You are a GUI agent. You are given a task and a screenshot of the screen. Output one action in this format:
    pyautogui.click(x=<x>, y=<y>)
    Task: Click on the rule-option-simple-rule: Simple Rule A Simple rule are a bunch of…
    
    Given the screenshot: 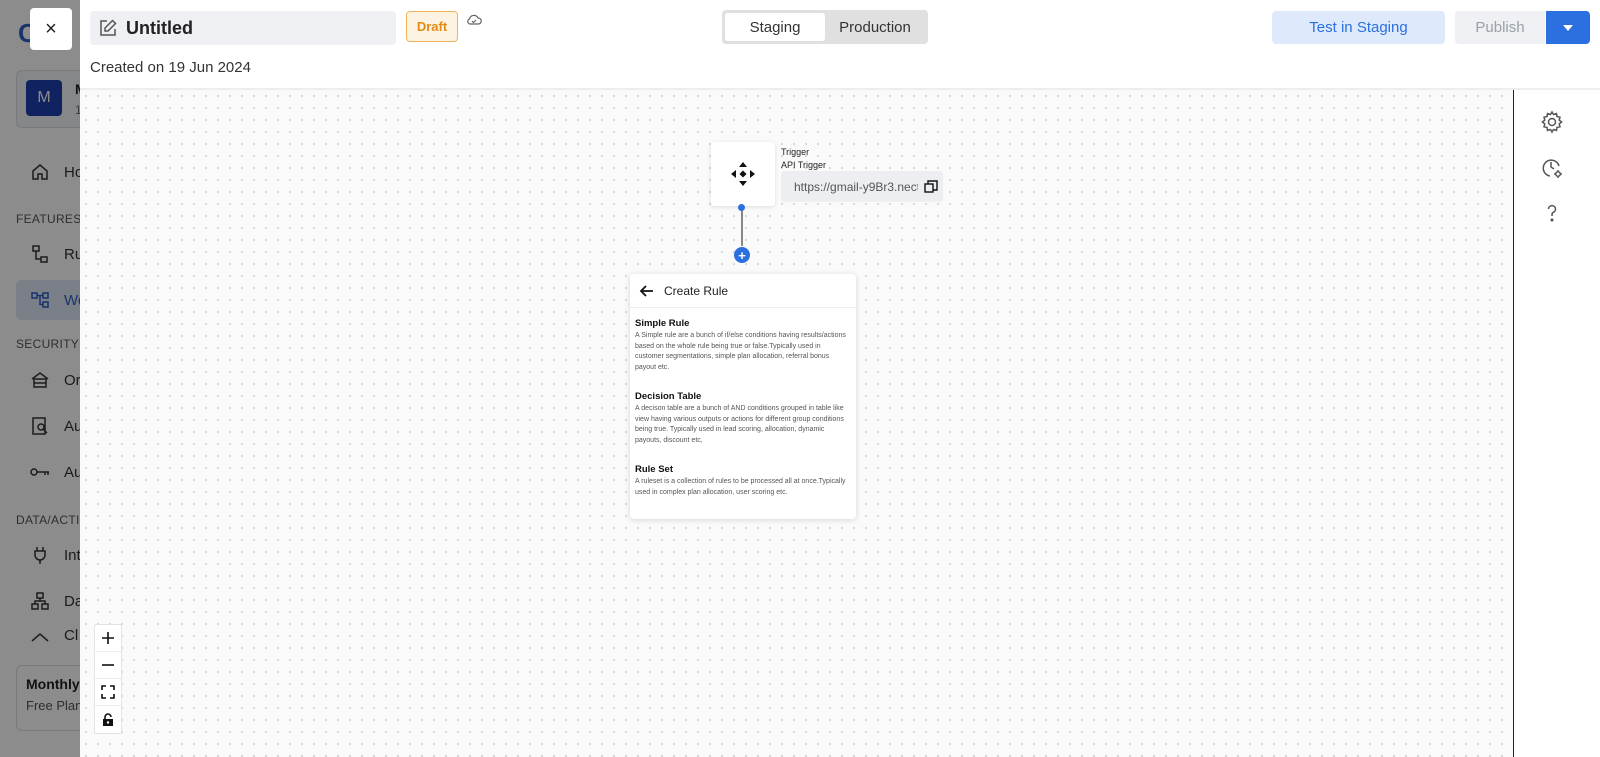 What is the action you would take?
    pyautogui.click(x=743, y=345)
    